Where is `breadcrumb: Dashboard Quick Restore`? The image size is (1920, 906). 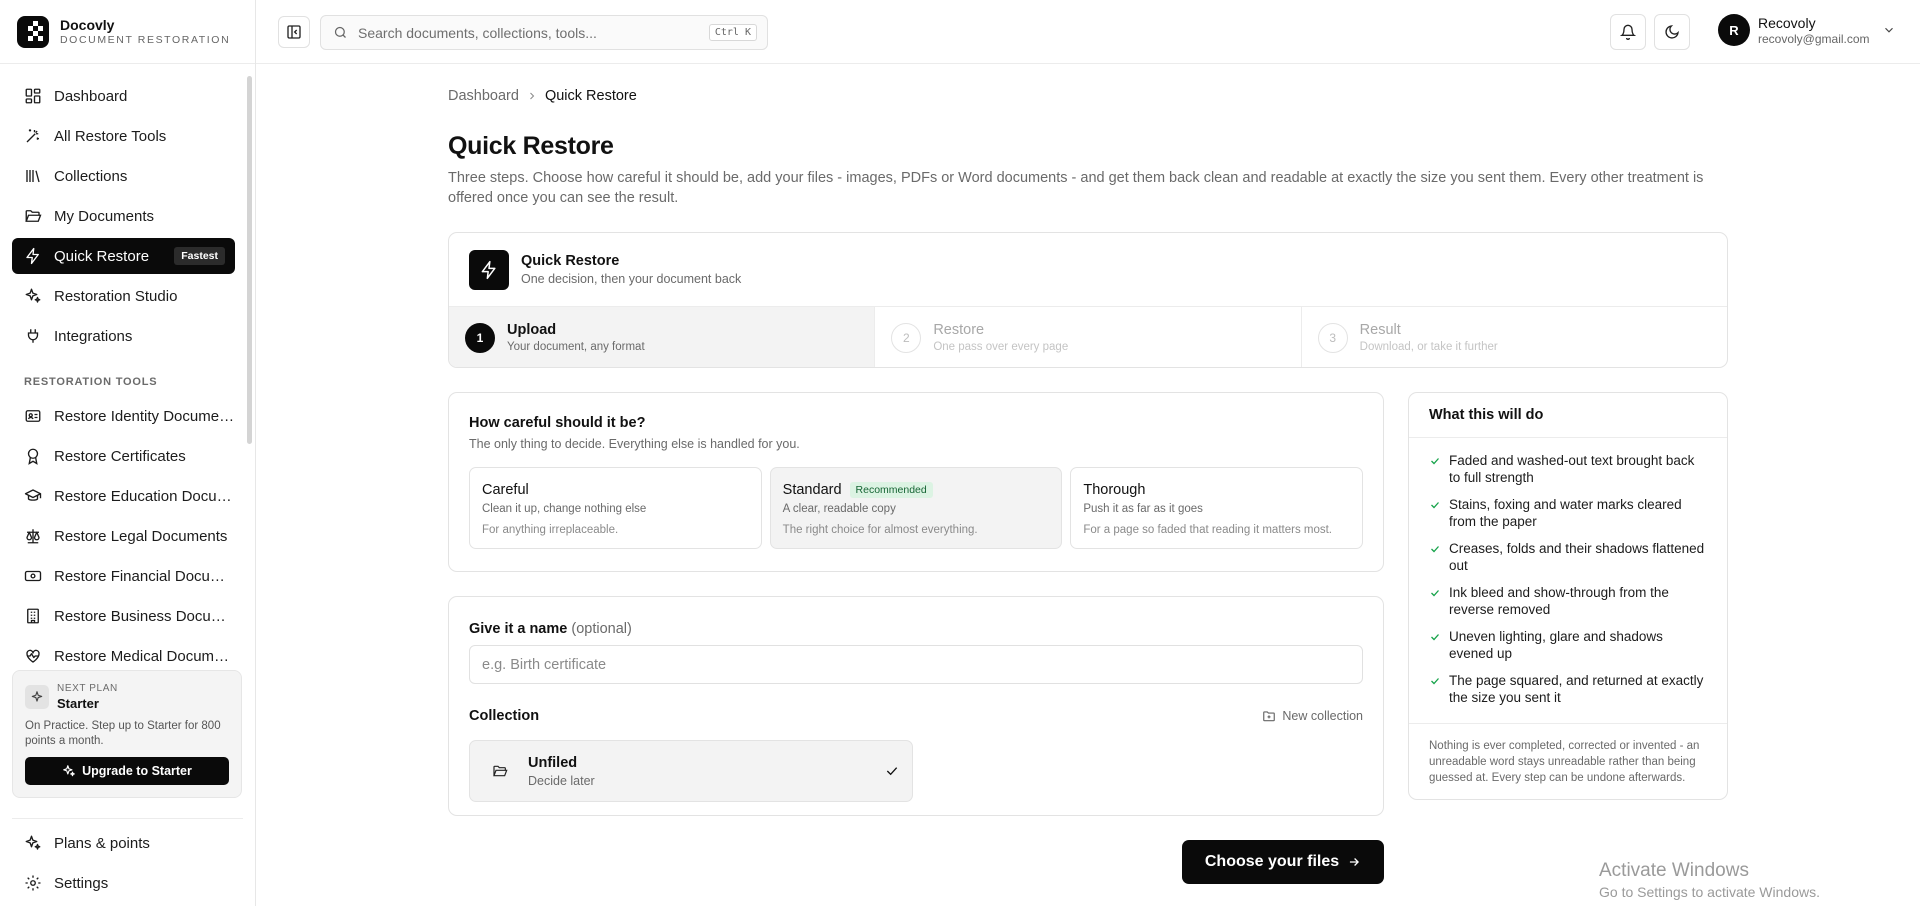
breadcrumb: Dashboard Quick Restore is located at coordinates (542, 96).